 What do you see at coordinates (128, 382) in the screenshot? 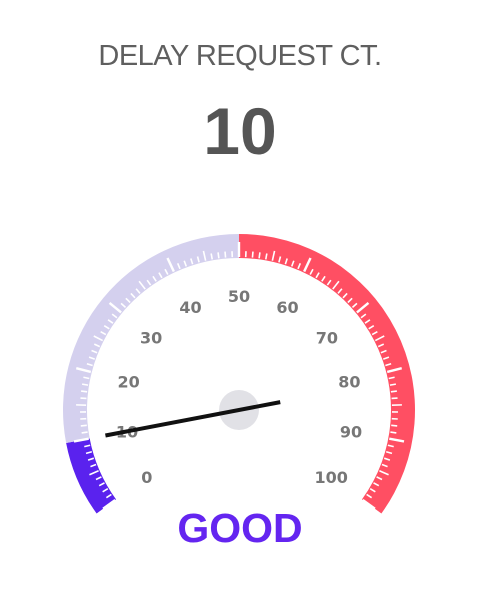
I see `tick-label-20: 20` at bounding box center [128, 382].